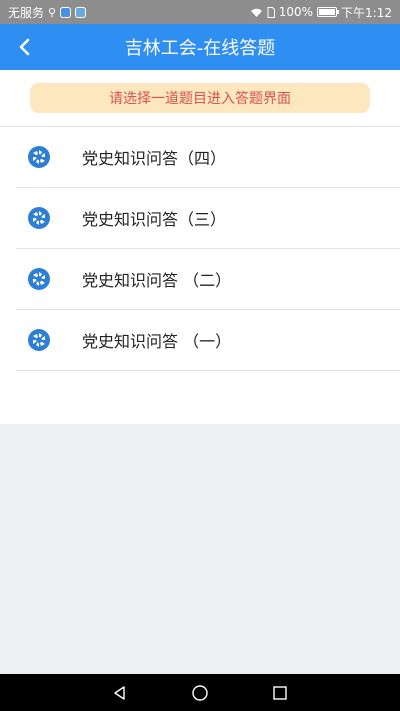 Image resolution: width=400 pixels, height=711 pixels. I want to click on clock: 下午1:12, so click(366, 12).